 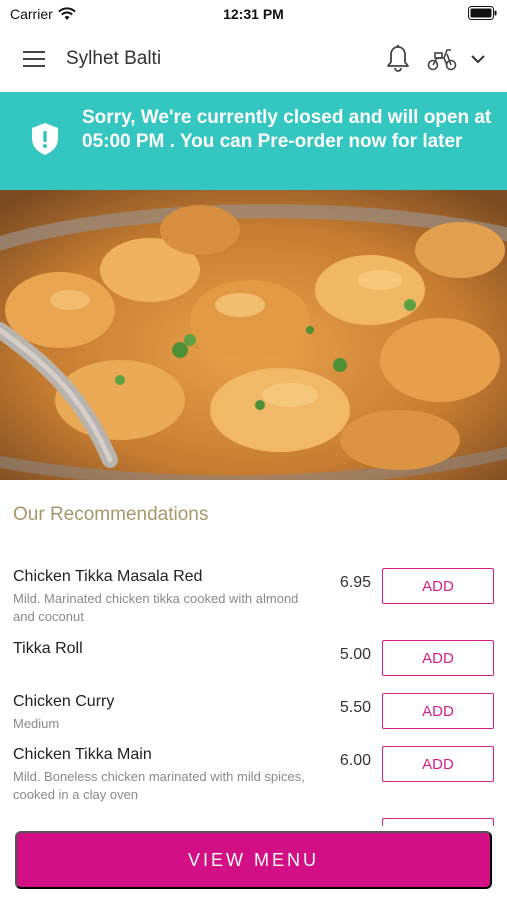 I want to click on bell-icon, so click(x=398, y=61).